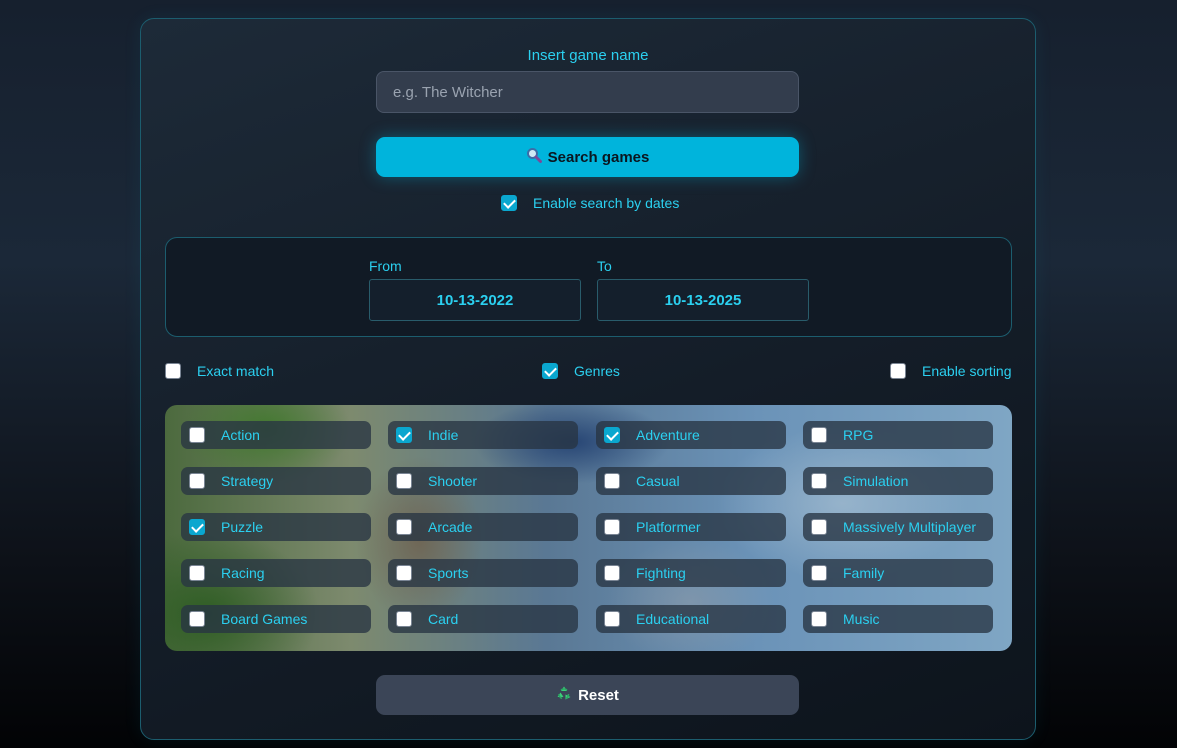 This screenshot has height=748, width=1177. What do you see at coordinates (276, 481) in the screenshot?
I see `genre-option: Strategy` at bounding box center [276, 481].